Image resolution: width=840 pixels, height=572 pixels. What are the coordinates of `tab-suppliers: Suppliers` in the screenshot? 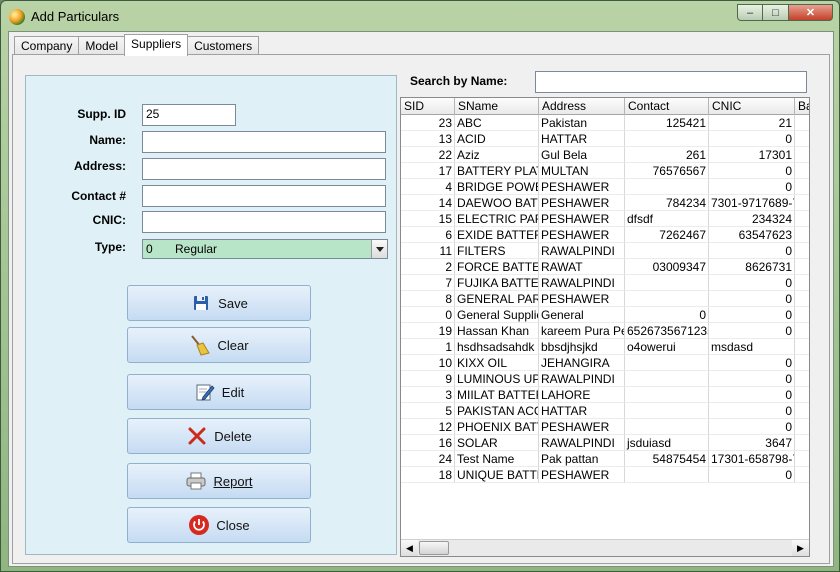 It's located at (156, 45).